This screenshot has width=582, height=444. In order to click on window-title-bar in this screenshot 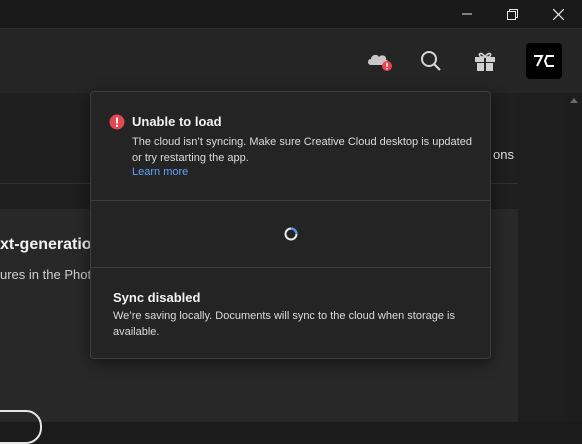, I will do `click(291, 14)`.